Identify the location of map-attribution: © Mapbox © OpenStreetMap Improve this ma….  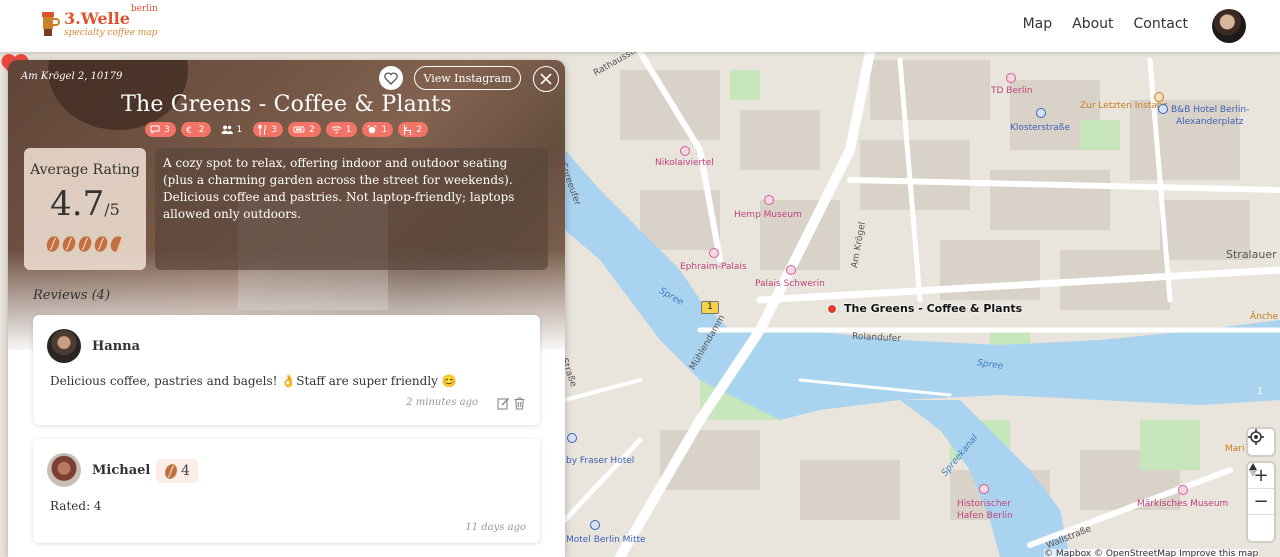
(1151, 553).